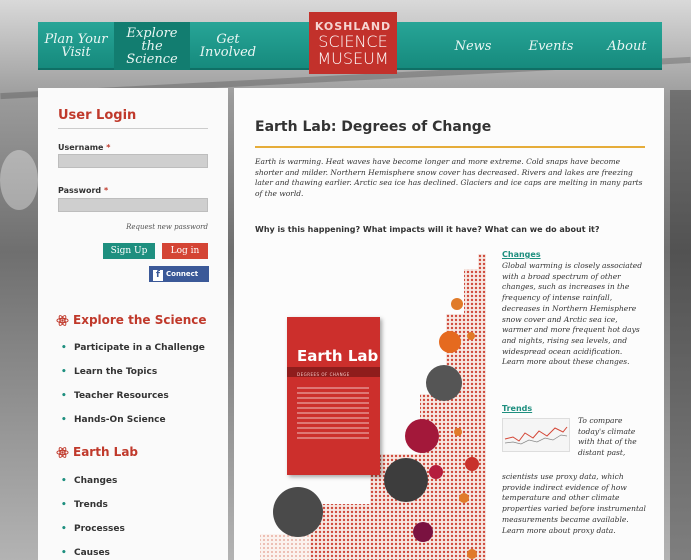 This screenshot has height=560, width=691. What do you see at coordinates (106, 452) in the screenshot?
I see `earth-lab-title: Earth Lab` at bounding box center [106, 452].